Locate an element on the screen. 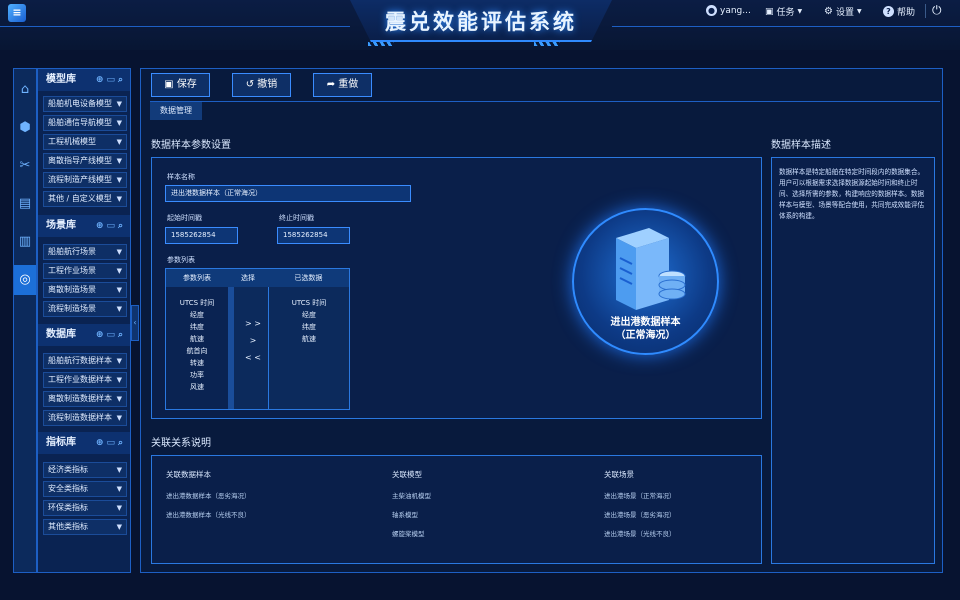  related-model: 轴系模型 is located at coordinates (405, 514).